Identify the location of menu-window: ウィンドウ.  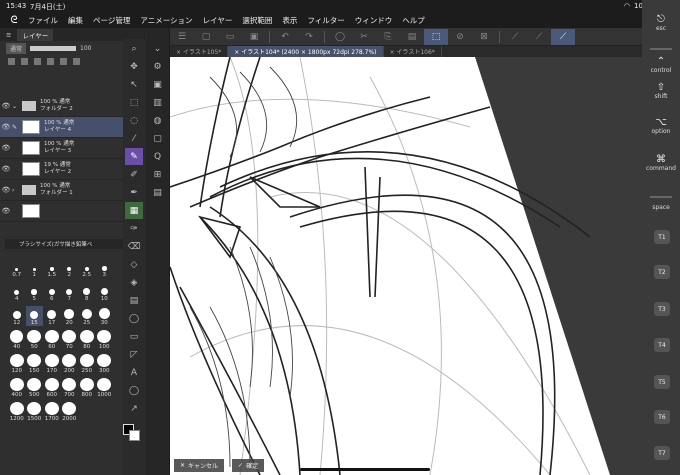
(374, 20).